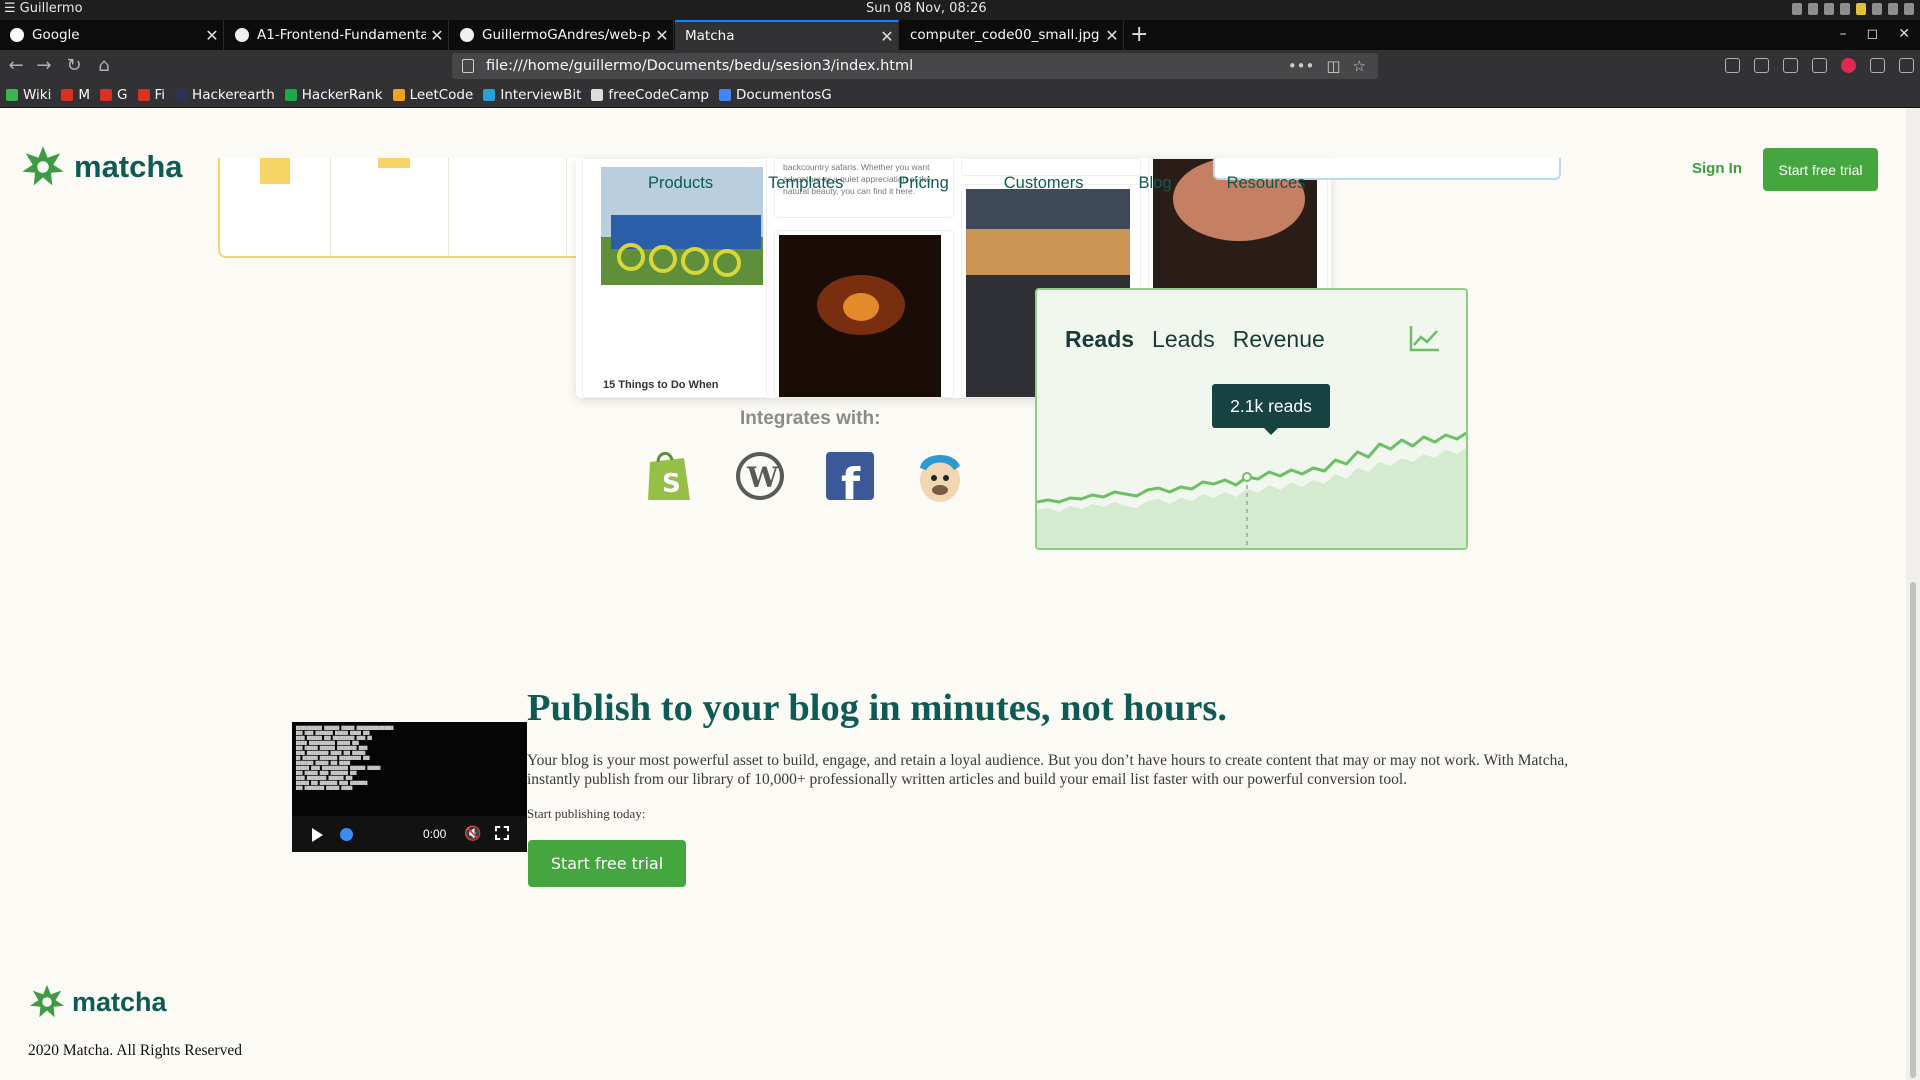 Image resolution: width=1920 pixels, height=1080 pixels. Describe the element at coordinates (1099, 339) in the screenshot. I see `chart-tab-reads: Reads` at that location.